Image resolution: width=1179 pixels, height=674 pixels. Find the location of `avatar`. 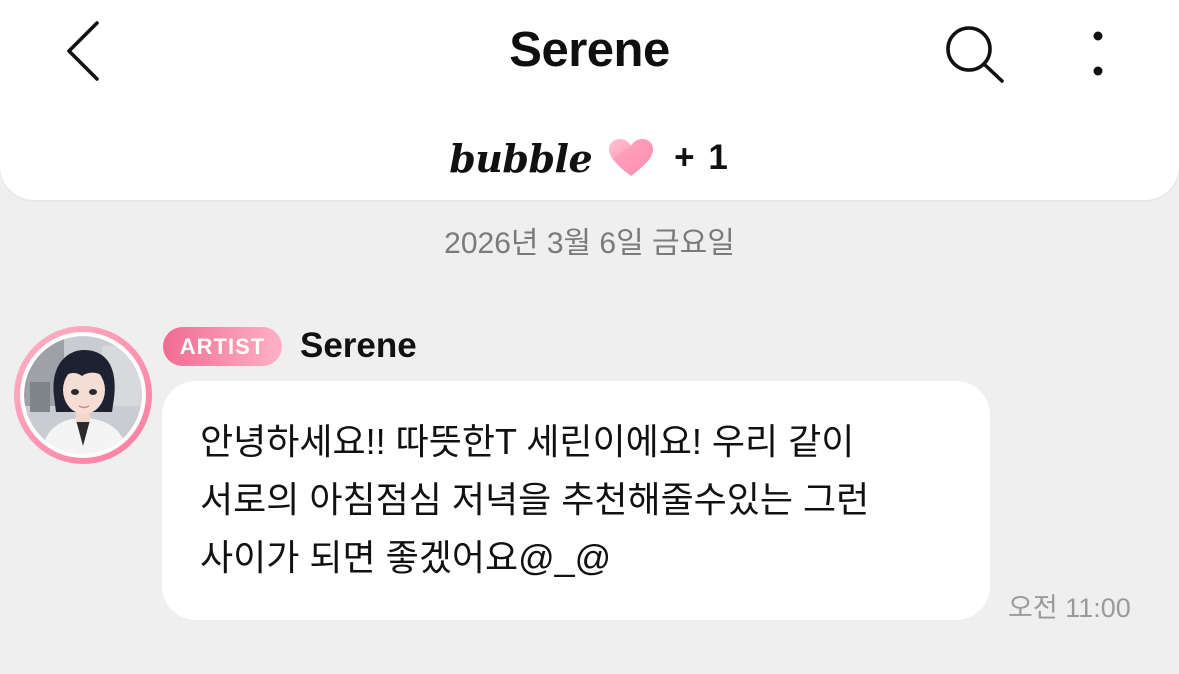

avatar is located at coordinates (83, 395).